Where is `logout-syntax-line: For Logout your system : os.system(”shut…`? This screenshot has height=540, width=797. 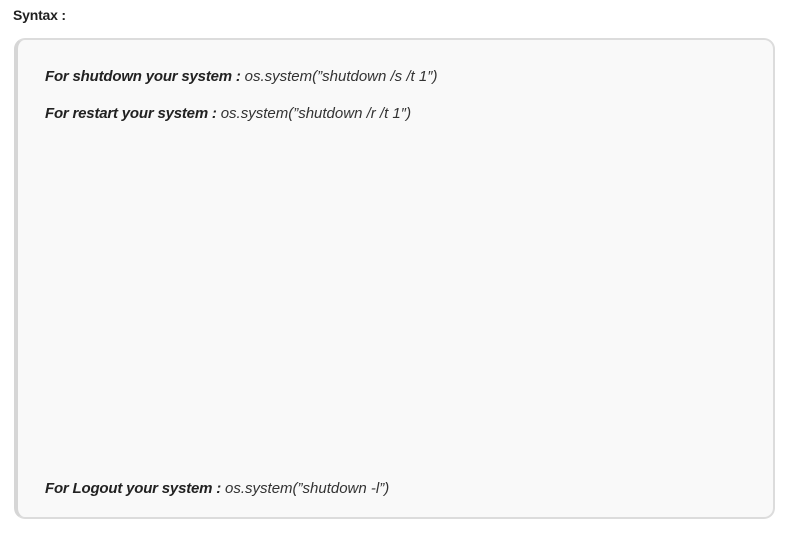
logout-syntax-line: For Logout your system : os.system(”shut… is located at coordinates (217, 488).